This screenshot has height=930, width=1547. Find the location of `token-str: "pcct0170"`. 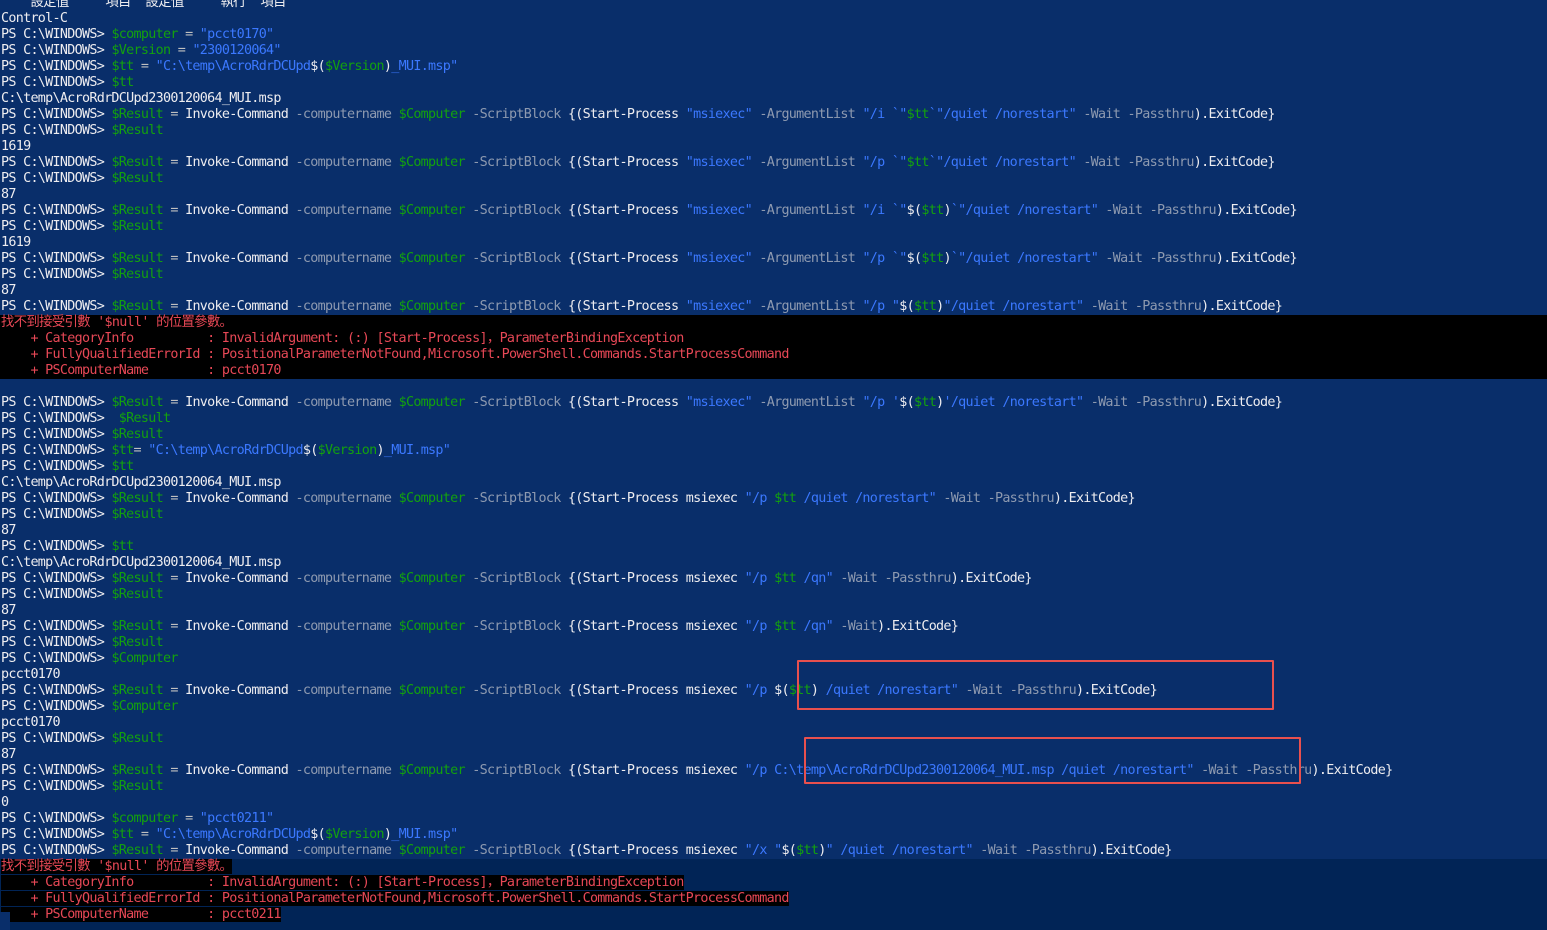

token-str: "pcct0170" is located at coordinates (236, 34).